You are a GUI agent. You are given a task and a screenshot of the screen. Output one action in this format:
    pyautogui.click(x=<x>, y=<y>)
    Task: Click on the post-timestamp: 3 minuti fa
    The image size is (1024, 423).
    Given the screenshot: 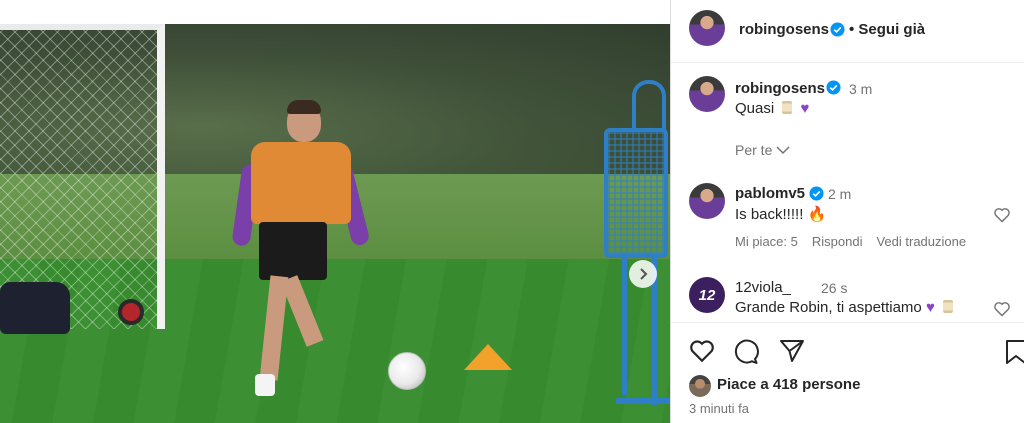 What is the action you would take?
    pyautogui.click(x=719, y=408)
    